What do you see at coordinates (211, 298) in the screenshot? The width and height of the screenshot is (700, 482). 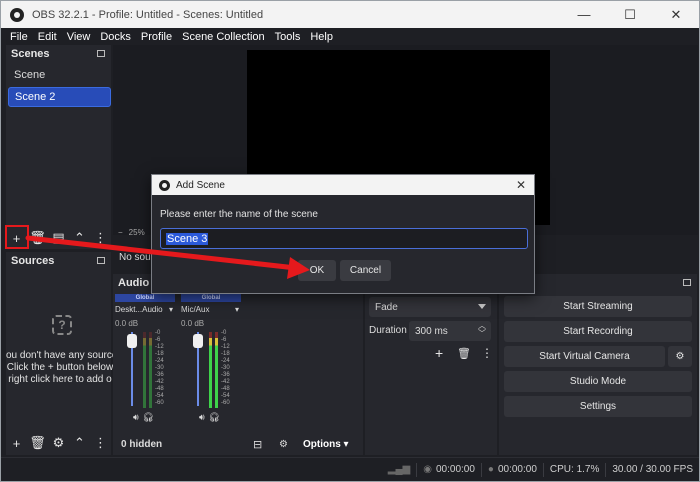 I see `global-badge: Global` at bounding box center [211, 298].